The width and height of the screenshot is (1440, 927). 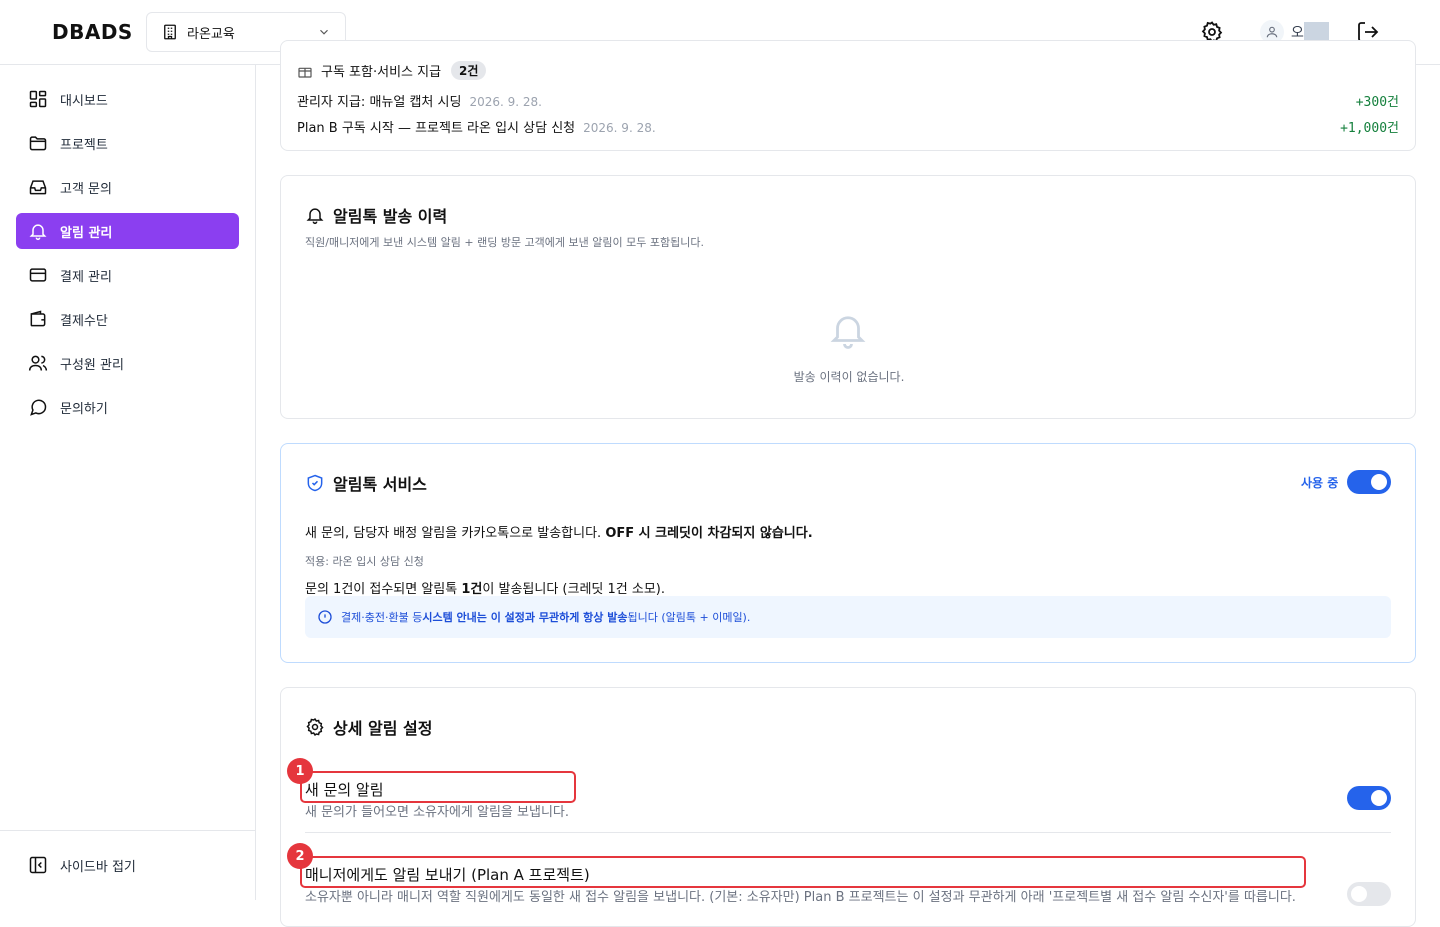 I want to click on inbox-icon, so click(x=38, y=187).